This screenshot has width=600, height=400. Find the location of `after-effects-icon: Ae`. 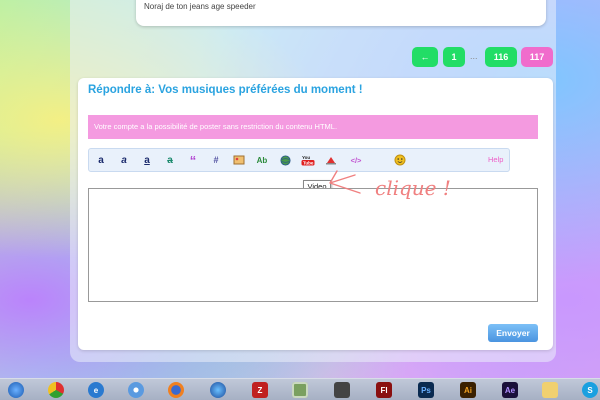

after-effects-icon: Ae is located at coordinates (510, 390).